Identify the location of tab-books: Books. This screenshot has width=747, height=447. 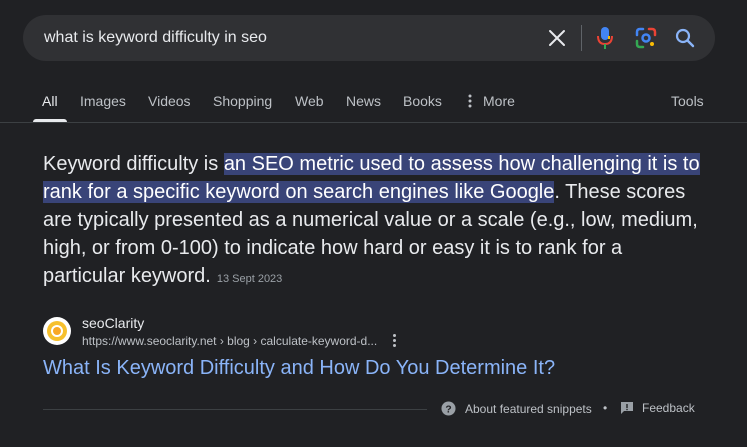
(422, 101).